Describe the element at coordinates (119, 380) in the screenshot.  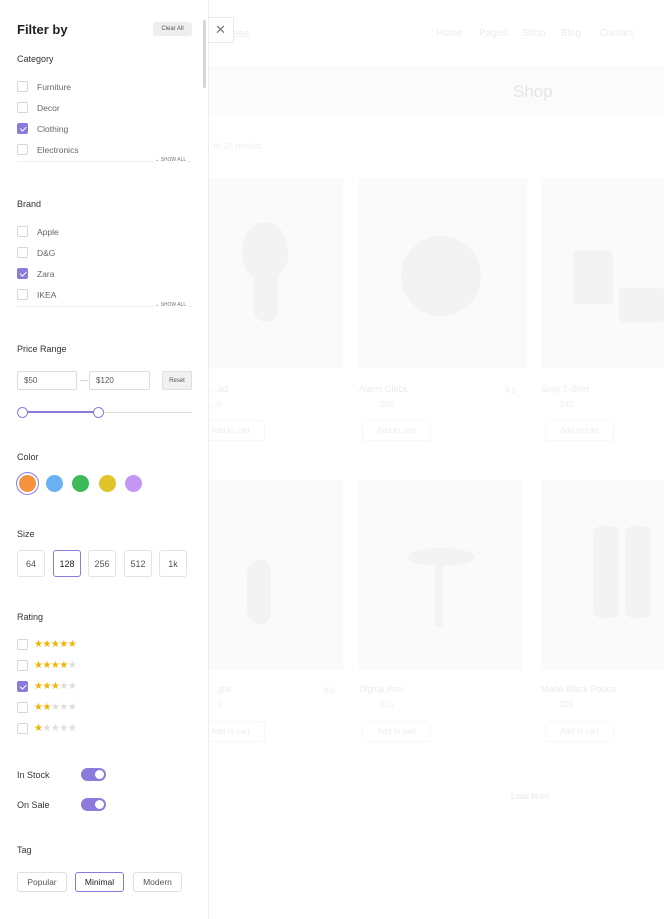
I see `price-max-input: $120` at that location.